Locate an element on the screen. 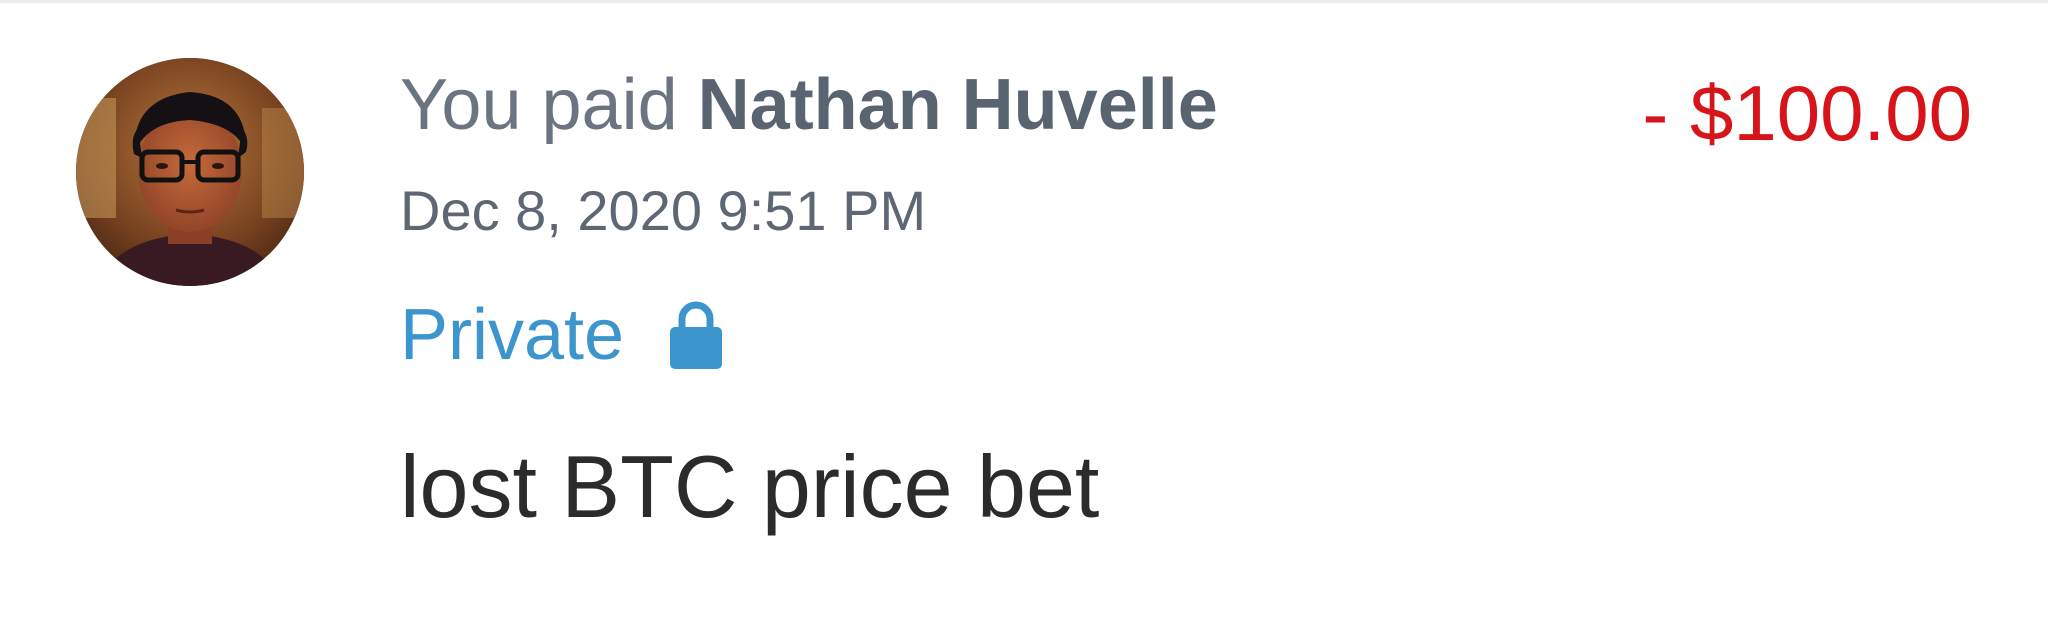 Image resolution: width=2048 pixels, height=622 pixels. avatar-photo is located at coordinates (190, 172).